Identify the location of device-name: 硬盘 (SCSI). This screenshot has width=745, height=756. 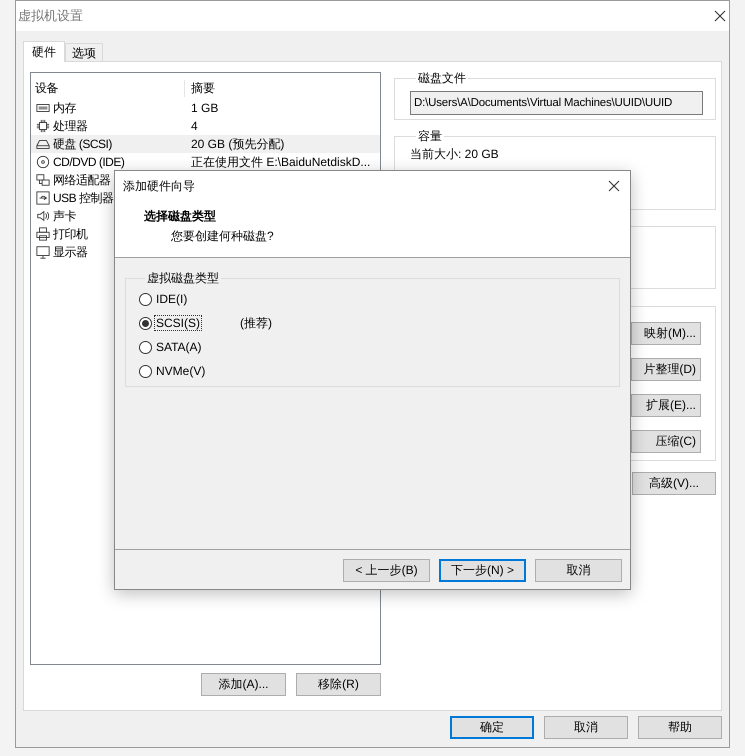
(82, 144).